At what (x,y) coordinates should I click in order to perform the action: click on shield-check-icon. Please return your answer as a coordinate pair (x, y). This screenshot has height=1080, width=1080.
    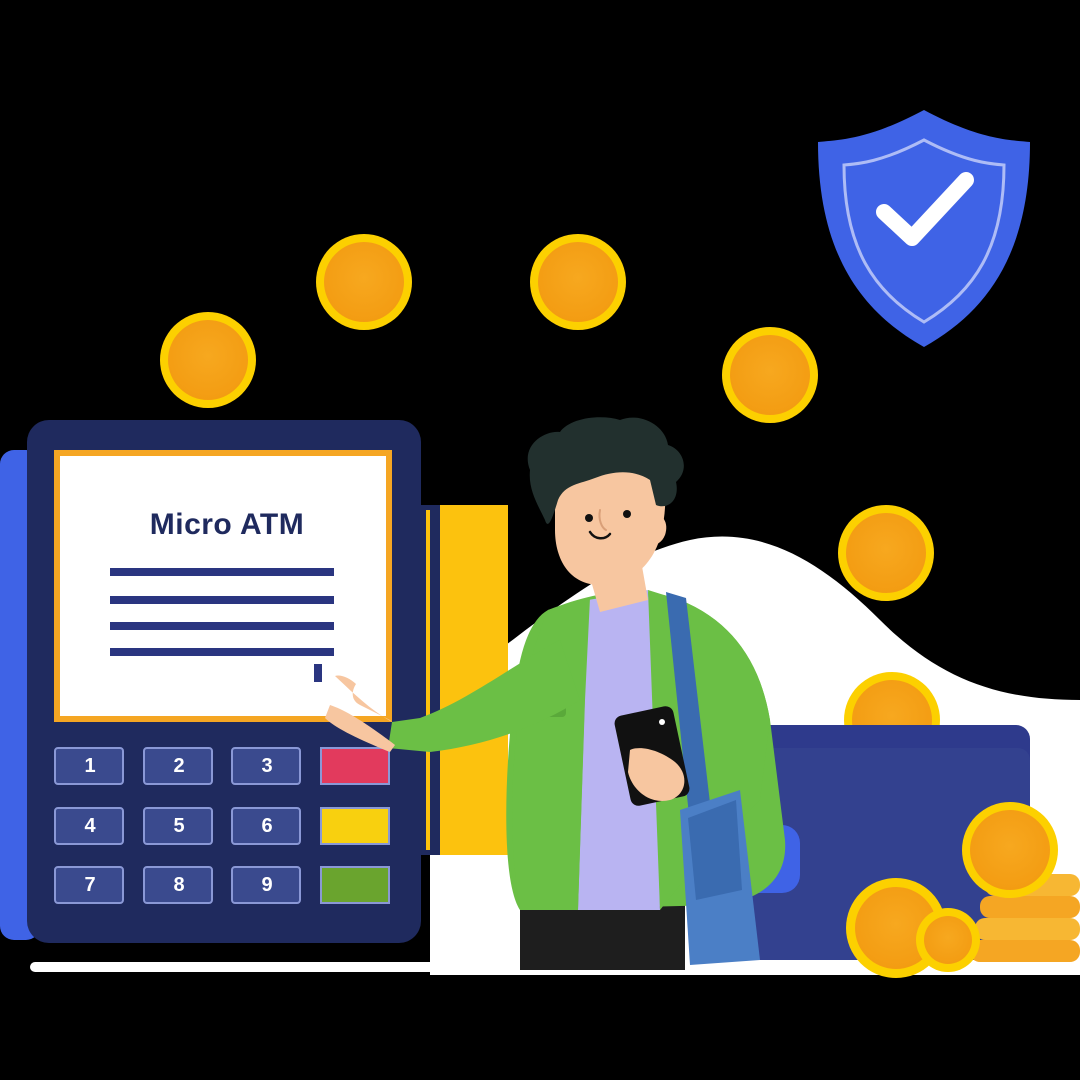
    Looking at the image, I should click on (924, 228).